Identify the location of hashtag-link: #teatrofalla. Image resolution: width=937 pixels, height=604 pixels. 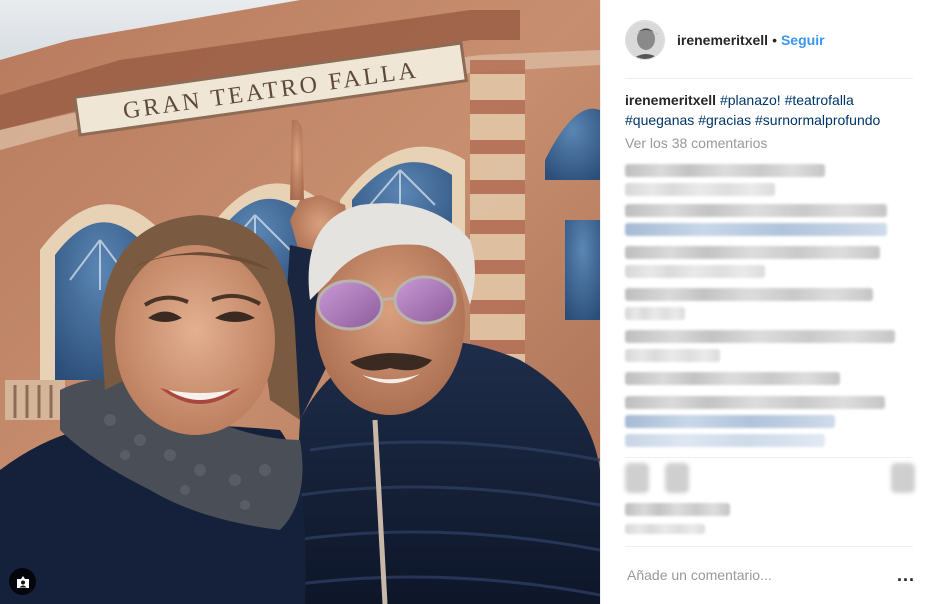
(819, 100).